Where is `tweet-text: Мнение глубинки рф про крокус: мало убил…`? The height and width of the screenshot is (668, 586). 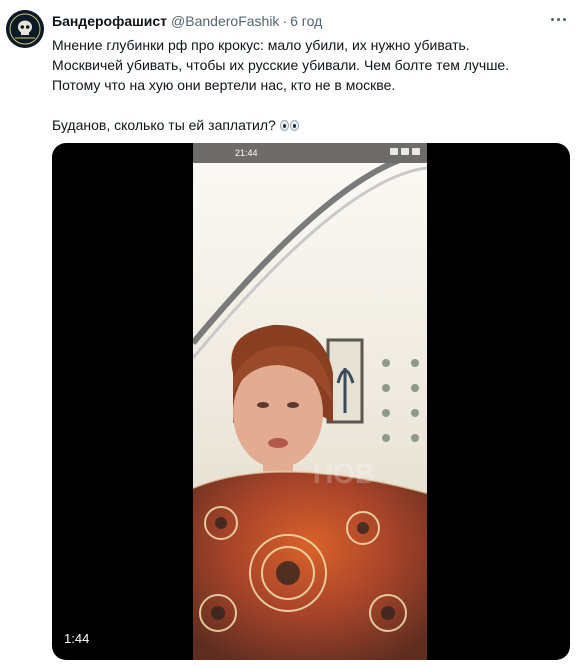 tweet-text: Мнение глубинки рф про крокус: мало убил… is located at coordinates (312, 85).